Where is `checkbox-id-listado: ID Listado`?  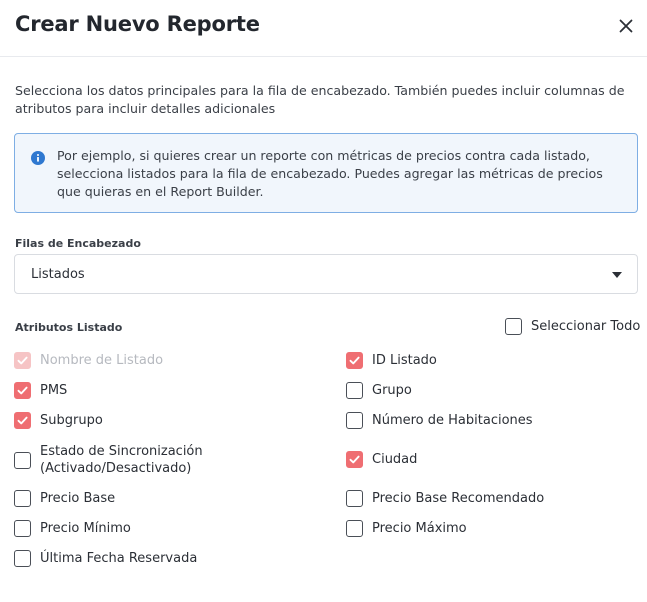
checkbox-id-listado: ID Listado is located at coordinates (391, 360).